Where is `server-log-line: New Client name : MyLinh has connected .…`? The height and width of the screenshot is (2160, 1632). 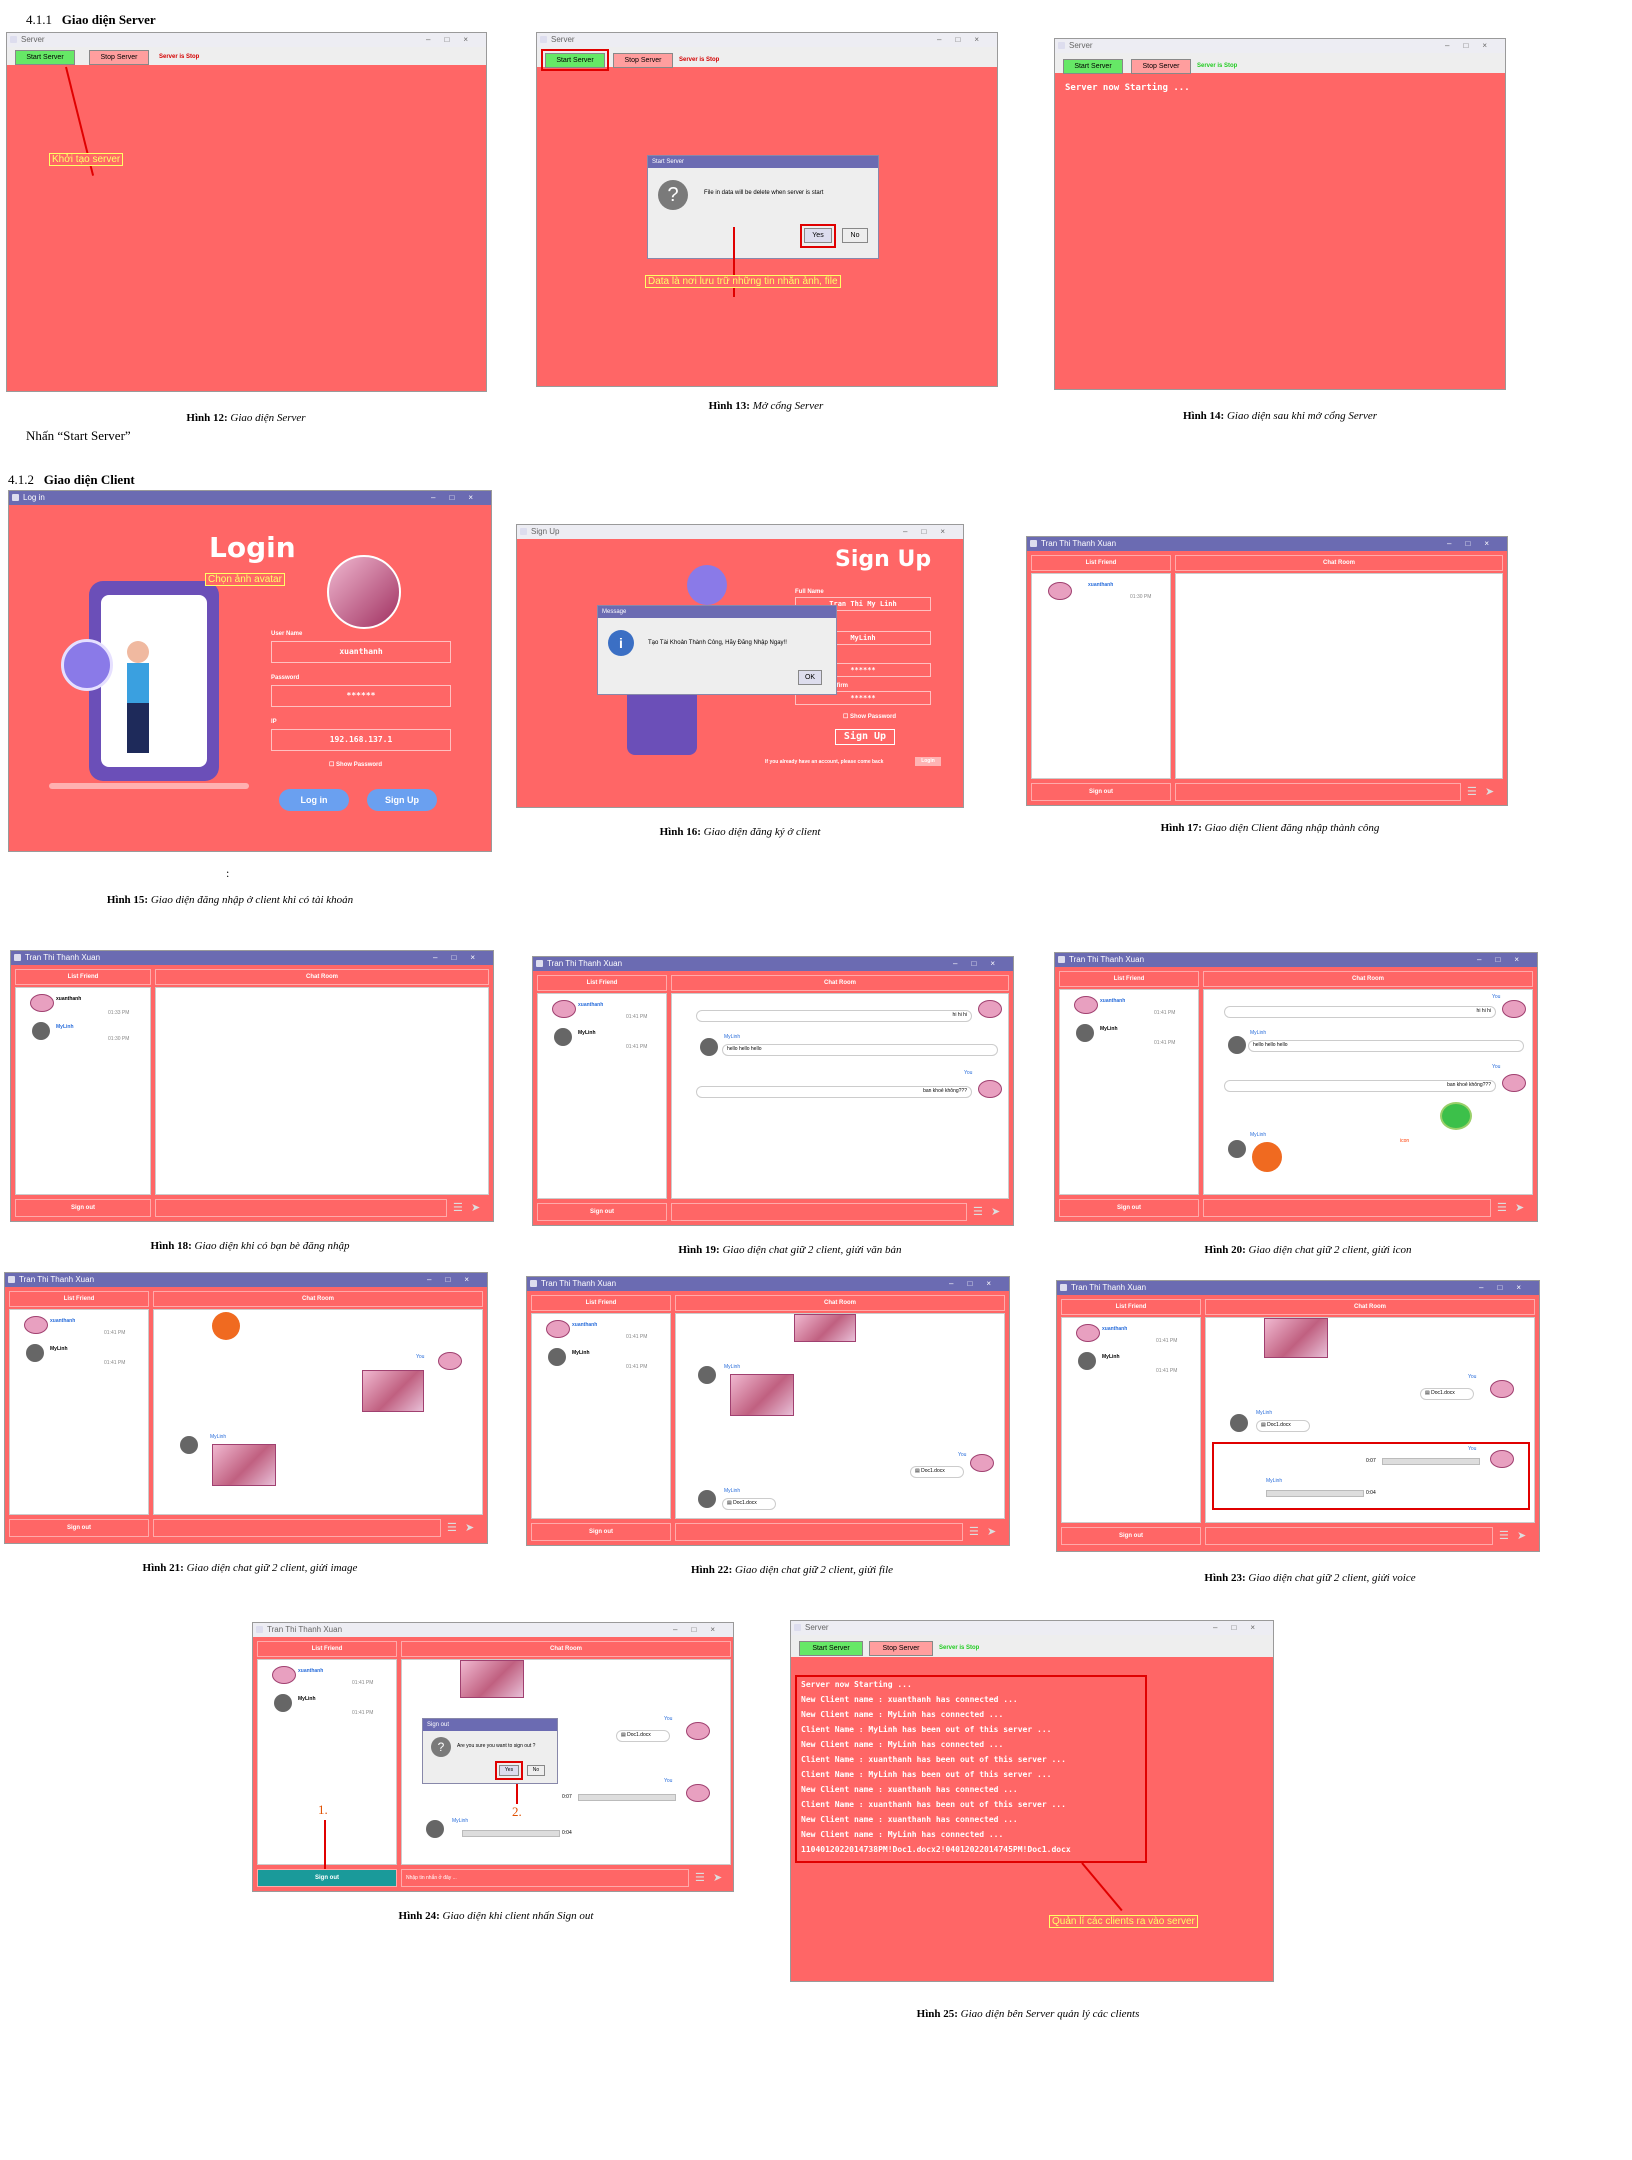 server-log-line: New Client name : MyLinh has connected .… is located at coordinates (902, 1714).